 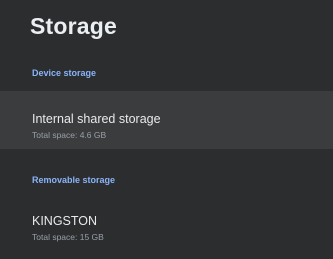 I want to click on item-title: Internal shared storage, so click(x=96, y=119).